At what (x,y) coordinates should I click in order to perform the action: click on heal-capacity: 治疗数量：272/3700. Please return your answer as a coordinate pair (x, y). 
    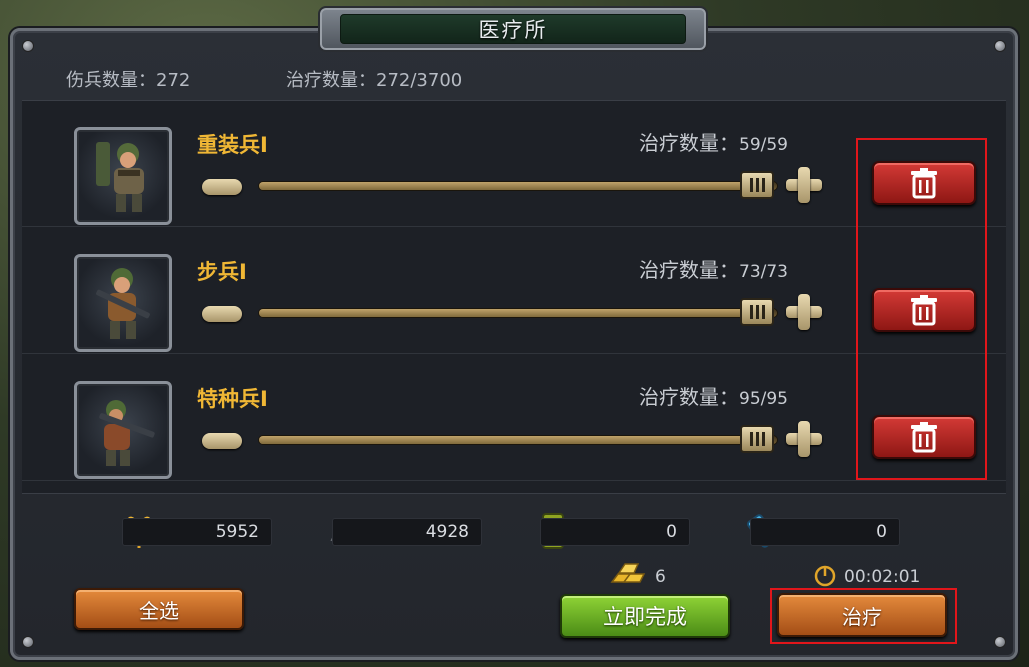
    Looking at the image, I should click on (374, 80).